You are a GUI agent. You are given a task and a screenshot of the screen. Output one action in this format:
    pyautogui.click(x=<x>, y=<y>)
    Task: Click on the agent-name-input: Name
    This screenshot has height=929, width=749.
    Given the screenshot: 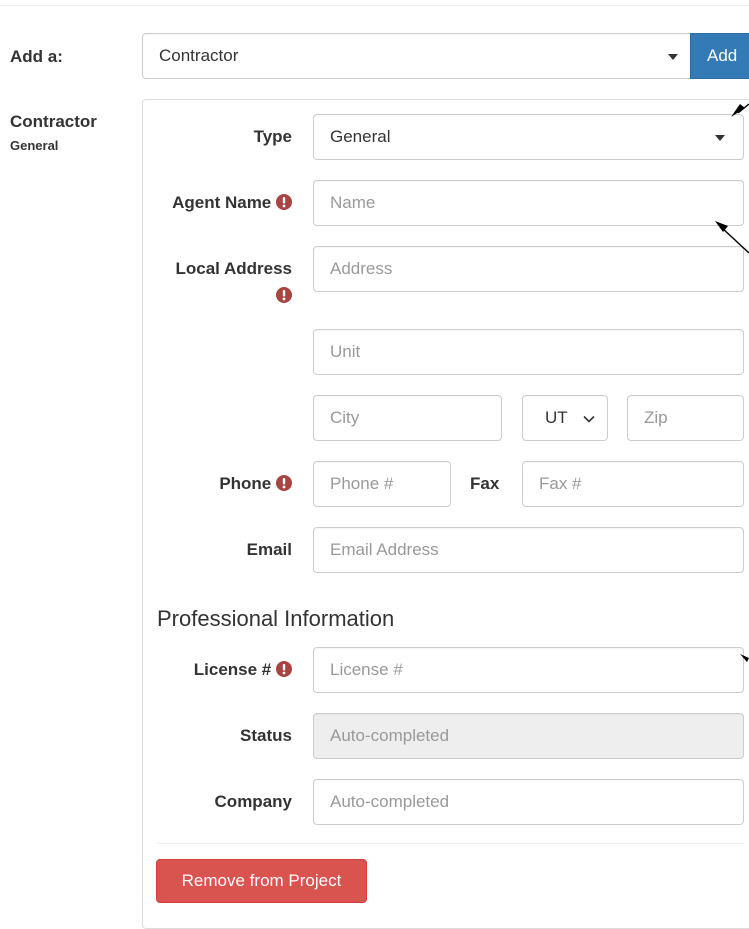 What is the action you would take?
    pyautogui.click(x=528, y=203)
    